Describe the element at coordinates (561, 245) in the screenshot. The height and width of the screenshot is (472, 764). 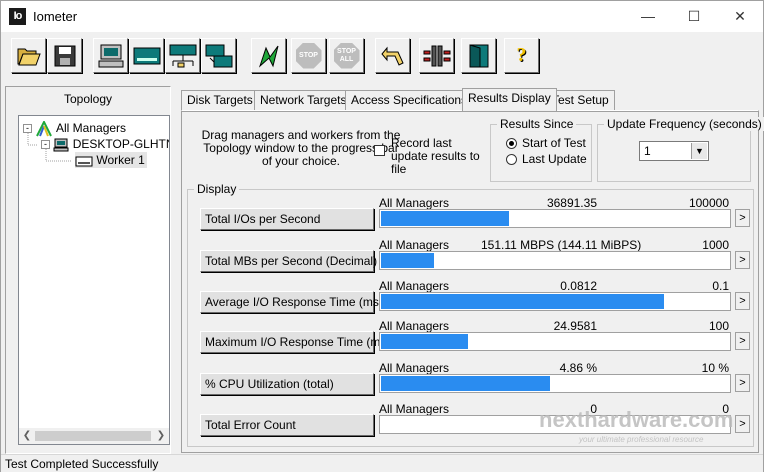
I see `metric-value: 151.11 MBPS (144.11 MiBPS)` at that location.